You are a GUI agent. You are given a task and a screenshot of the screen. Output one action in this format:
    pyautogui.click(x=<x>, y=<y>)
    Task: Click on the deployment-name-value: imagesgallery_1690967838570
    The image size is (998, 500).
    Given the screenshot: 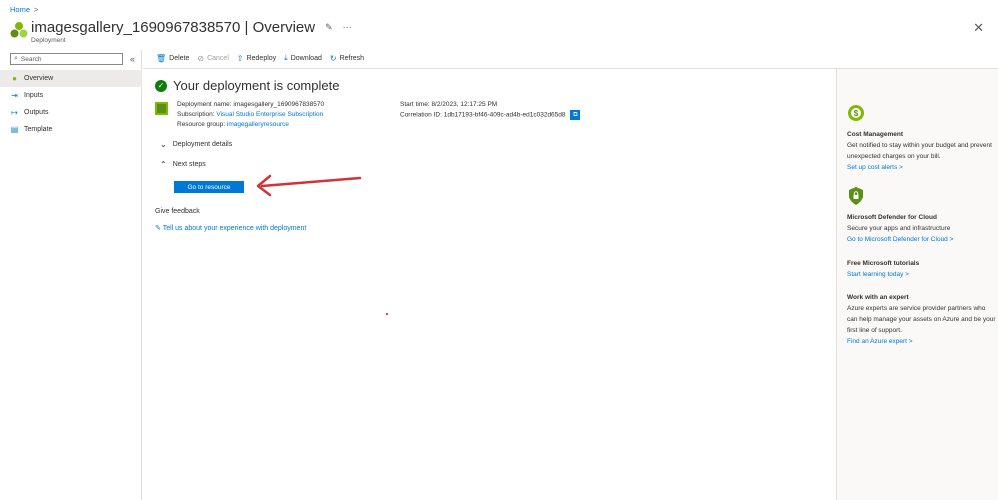 What is the action you would take?
    pyautogui.click(x=279, y=104)
    